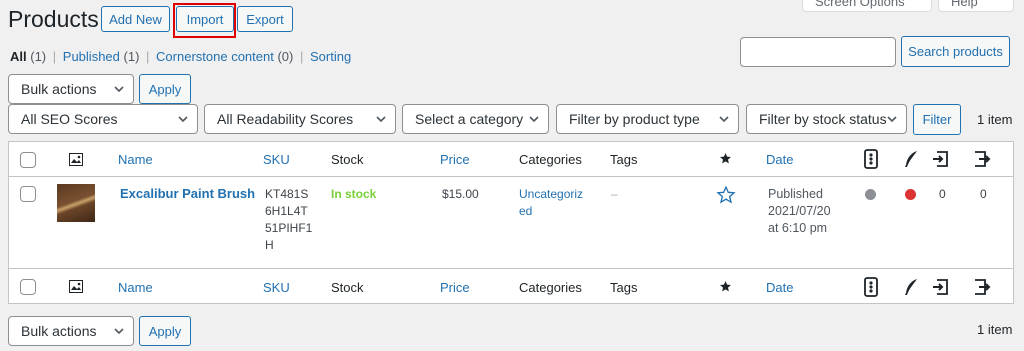  I want to click on bulk-actions-select-bottom: Bulk actions, so click(71, 331).